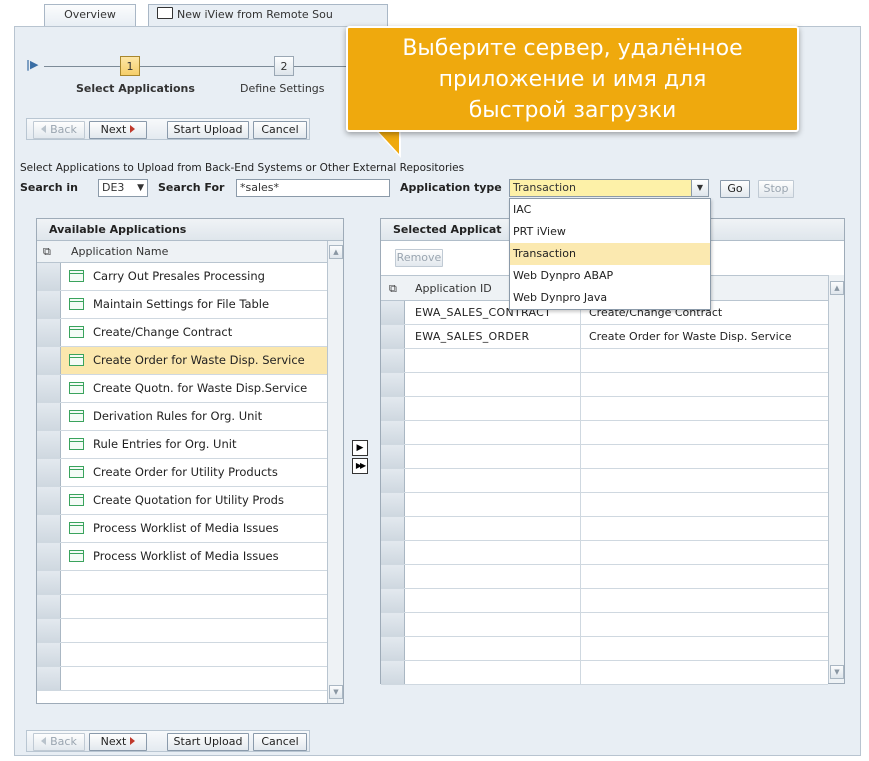 The image size is (869, 761). I want to click on available-scrollbar: ▲ ▼, so click(335, 472).